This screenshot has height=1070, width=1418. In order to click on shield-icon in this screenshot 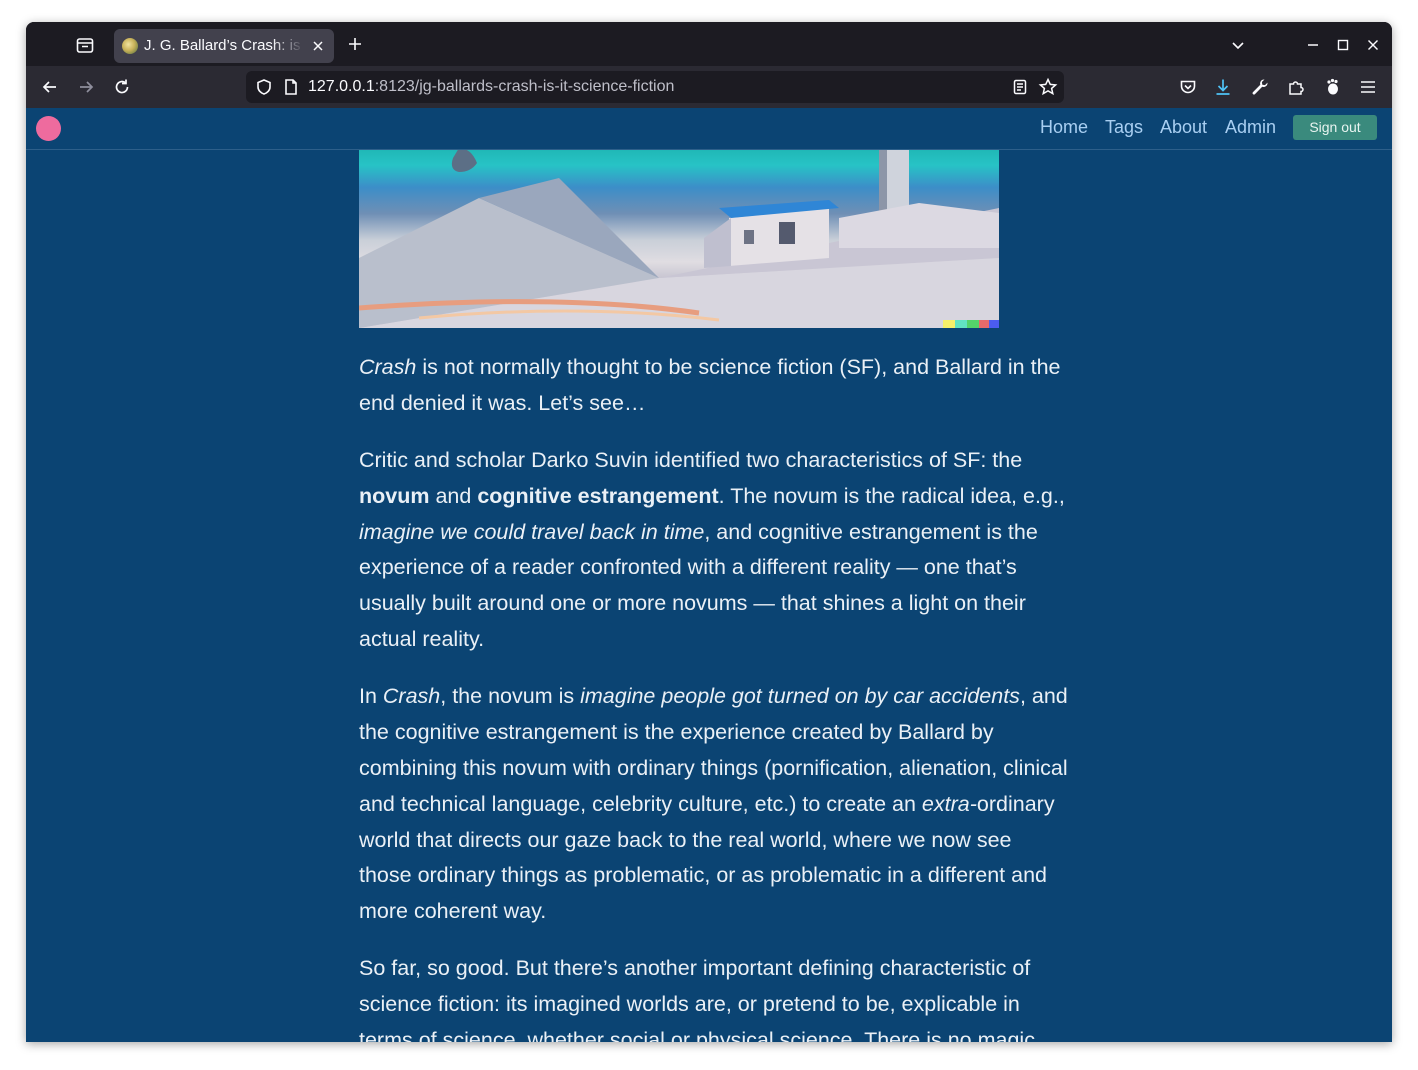, I will do `click(264, 87)`.